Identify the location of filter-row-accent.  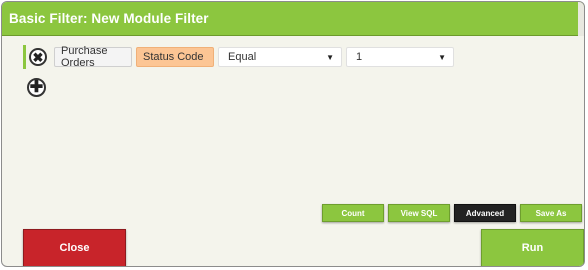
(24, 57).